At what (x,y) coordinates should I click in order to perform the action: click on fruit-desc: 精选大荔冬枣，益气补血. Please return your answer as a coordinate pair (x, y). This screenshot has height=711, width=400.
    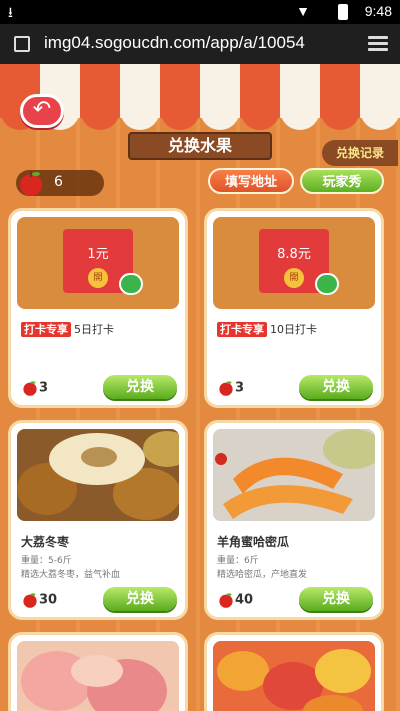
    Looking at the image, I should click on (71, 575).